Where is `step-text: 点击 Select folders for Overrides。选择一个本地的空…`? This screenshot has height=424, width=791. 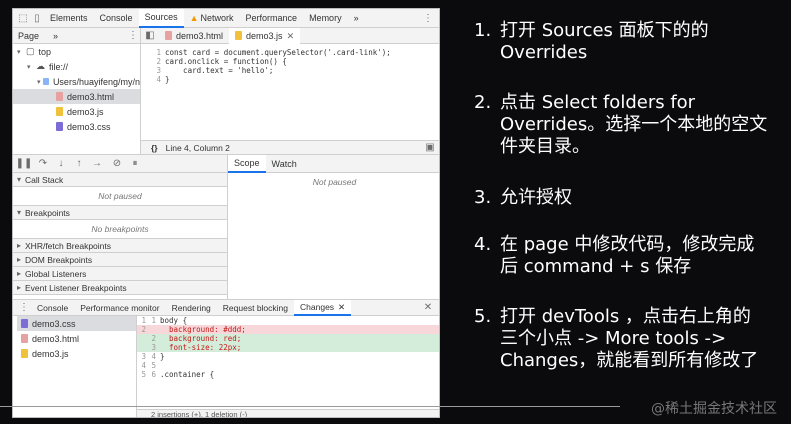
step-text: 点击 Select folders for Overrides。选择一个本地的空… is located at coordinates (634, 124).